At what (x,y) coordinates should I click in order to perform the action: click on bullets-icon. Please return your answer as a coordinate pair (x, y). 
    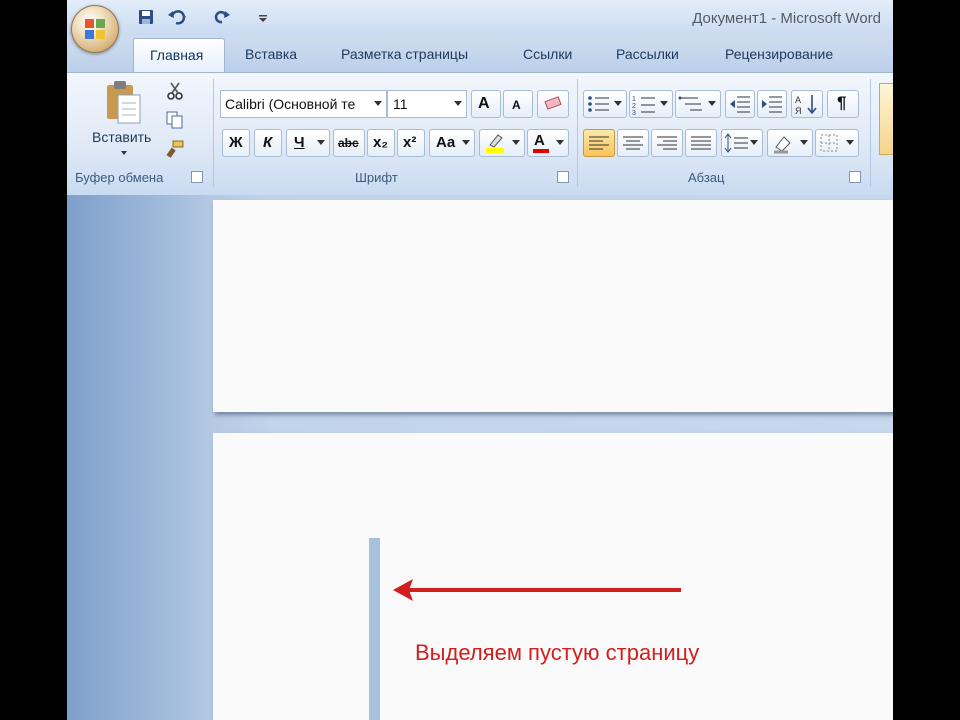
    Looking at the image, I should click on (605, 104).